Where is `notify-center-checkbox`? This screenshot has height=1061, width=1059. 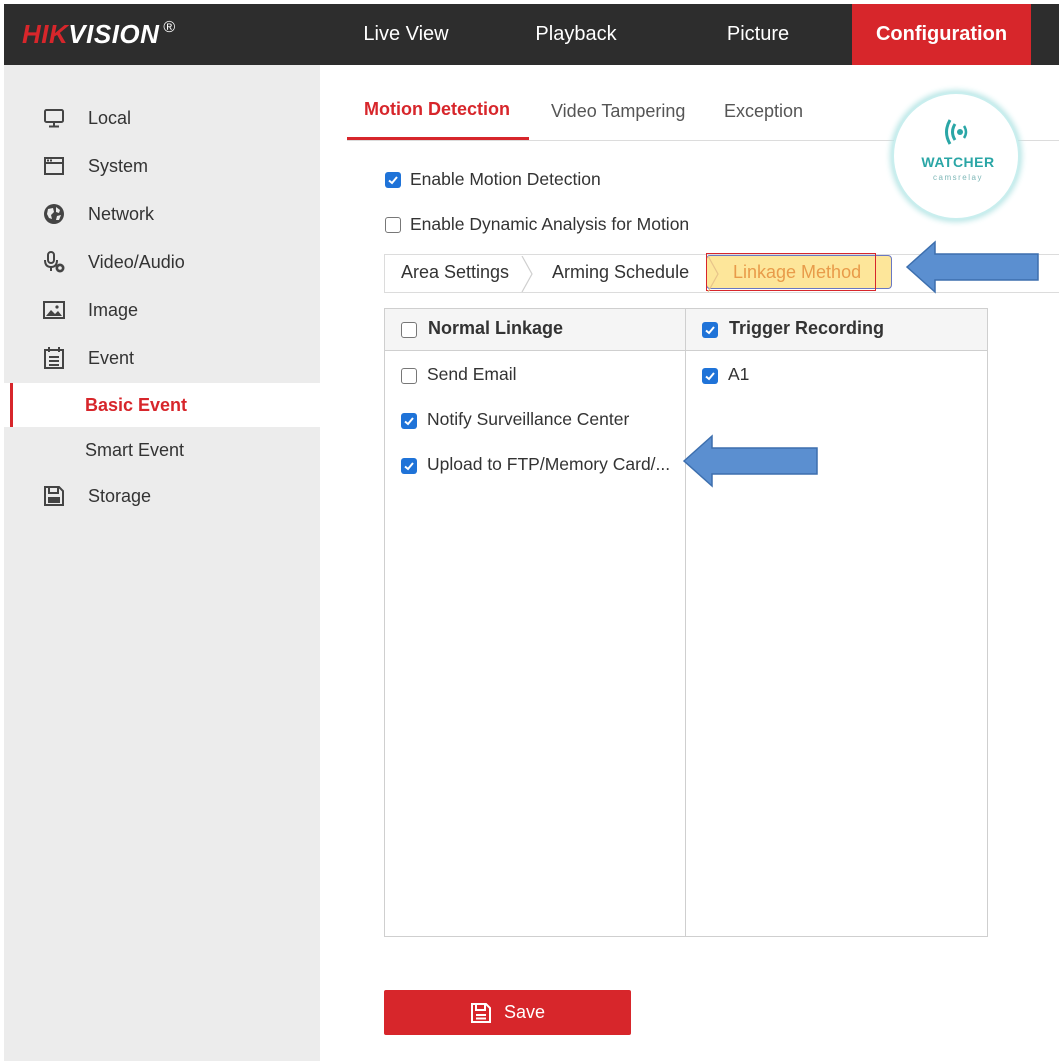
notify-center-checkbox is located at coordinates (409, 421).